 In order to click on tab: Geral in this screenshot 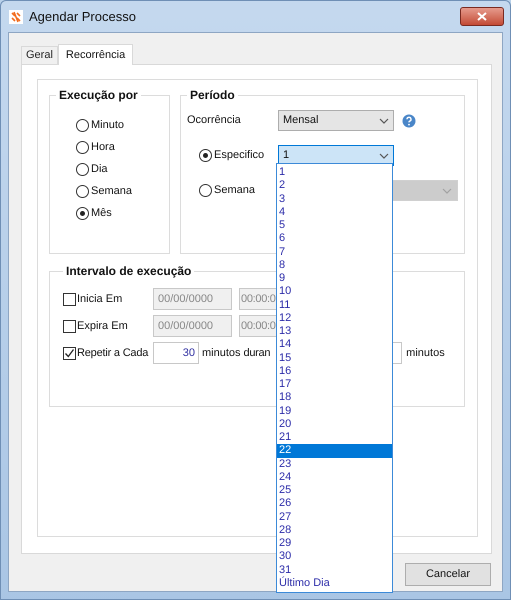, I will do `click(39, 55)`.